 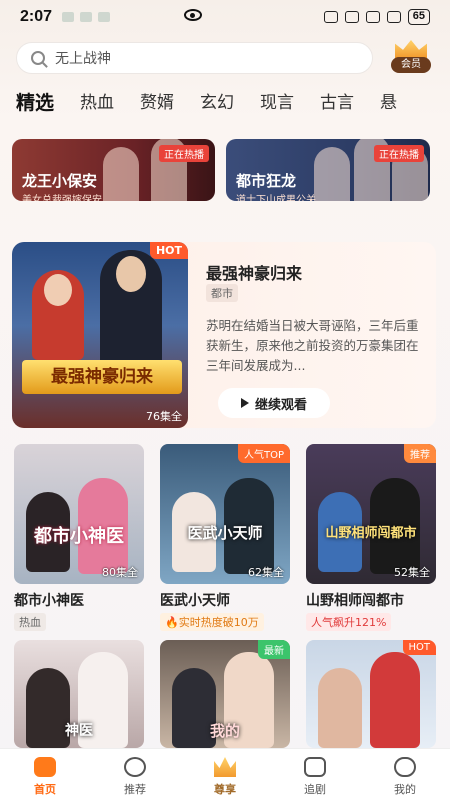 I want to click on featured-title: 最强神豪归来, so click(x=254, y=273).